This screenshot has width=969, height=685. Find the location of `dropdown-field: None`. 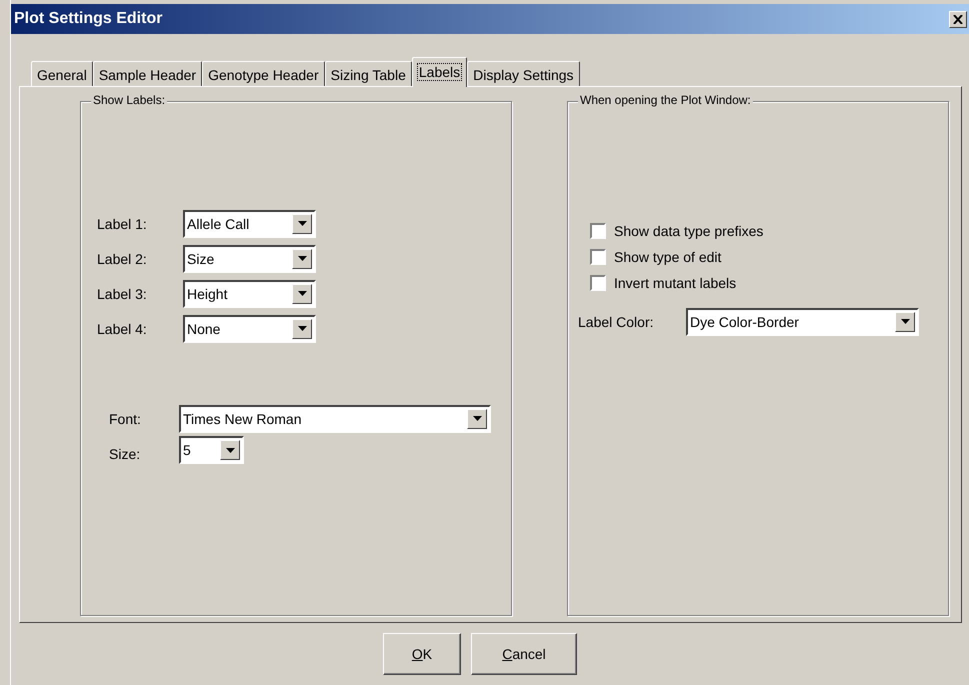

dropdown-field: None is located at coordinates (249, 328).